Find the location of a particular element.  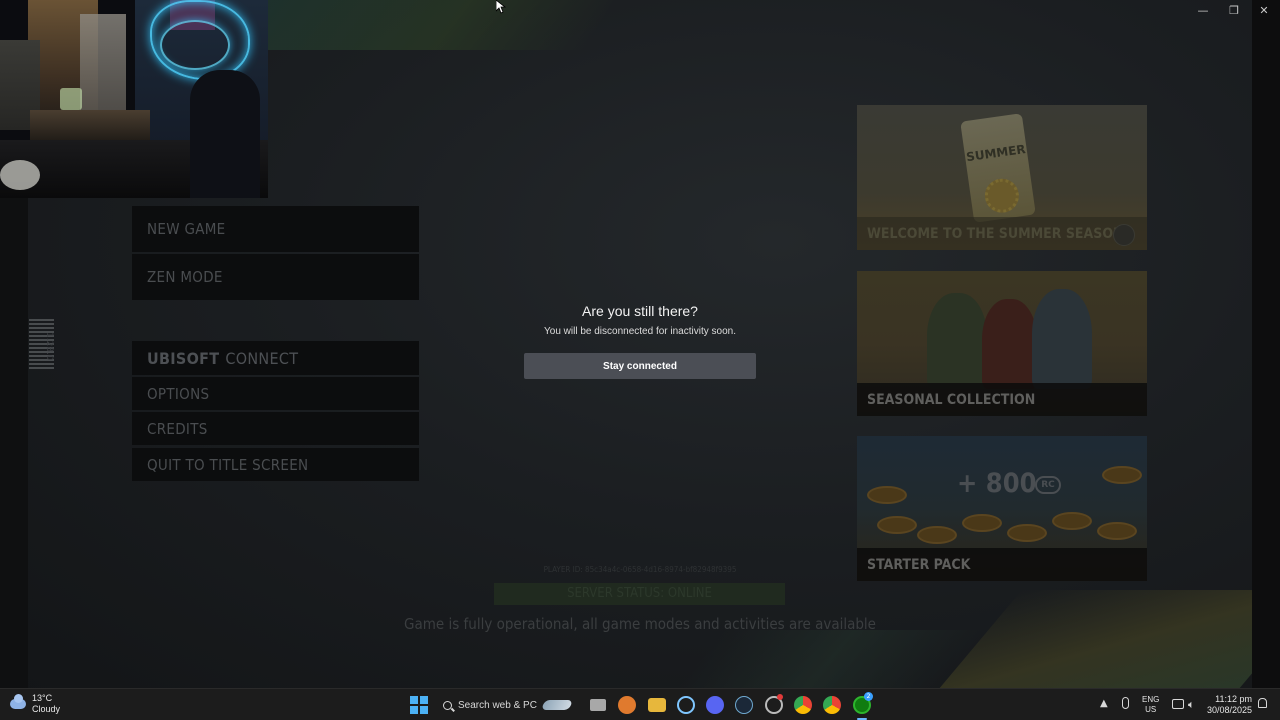

credits-button: CREDITS is located at coordinates (275, 428).